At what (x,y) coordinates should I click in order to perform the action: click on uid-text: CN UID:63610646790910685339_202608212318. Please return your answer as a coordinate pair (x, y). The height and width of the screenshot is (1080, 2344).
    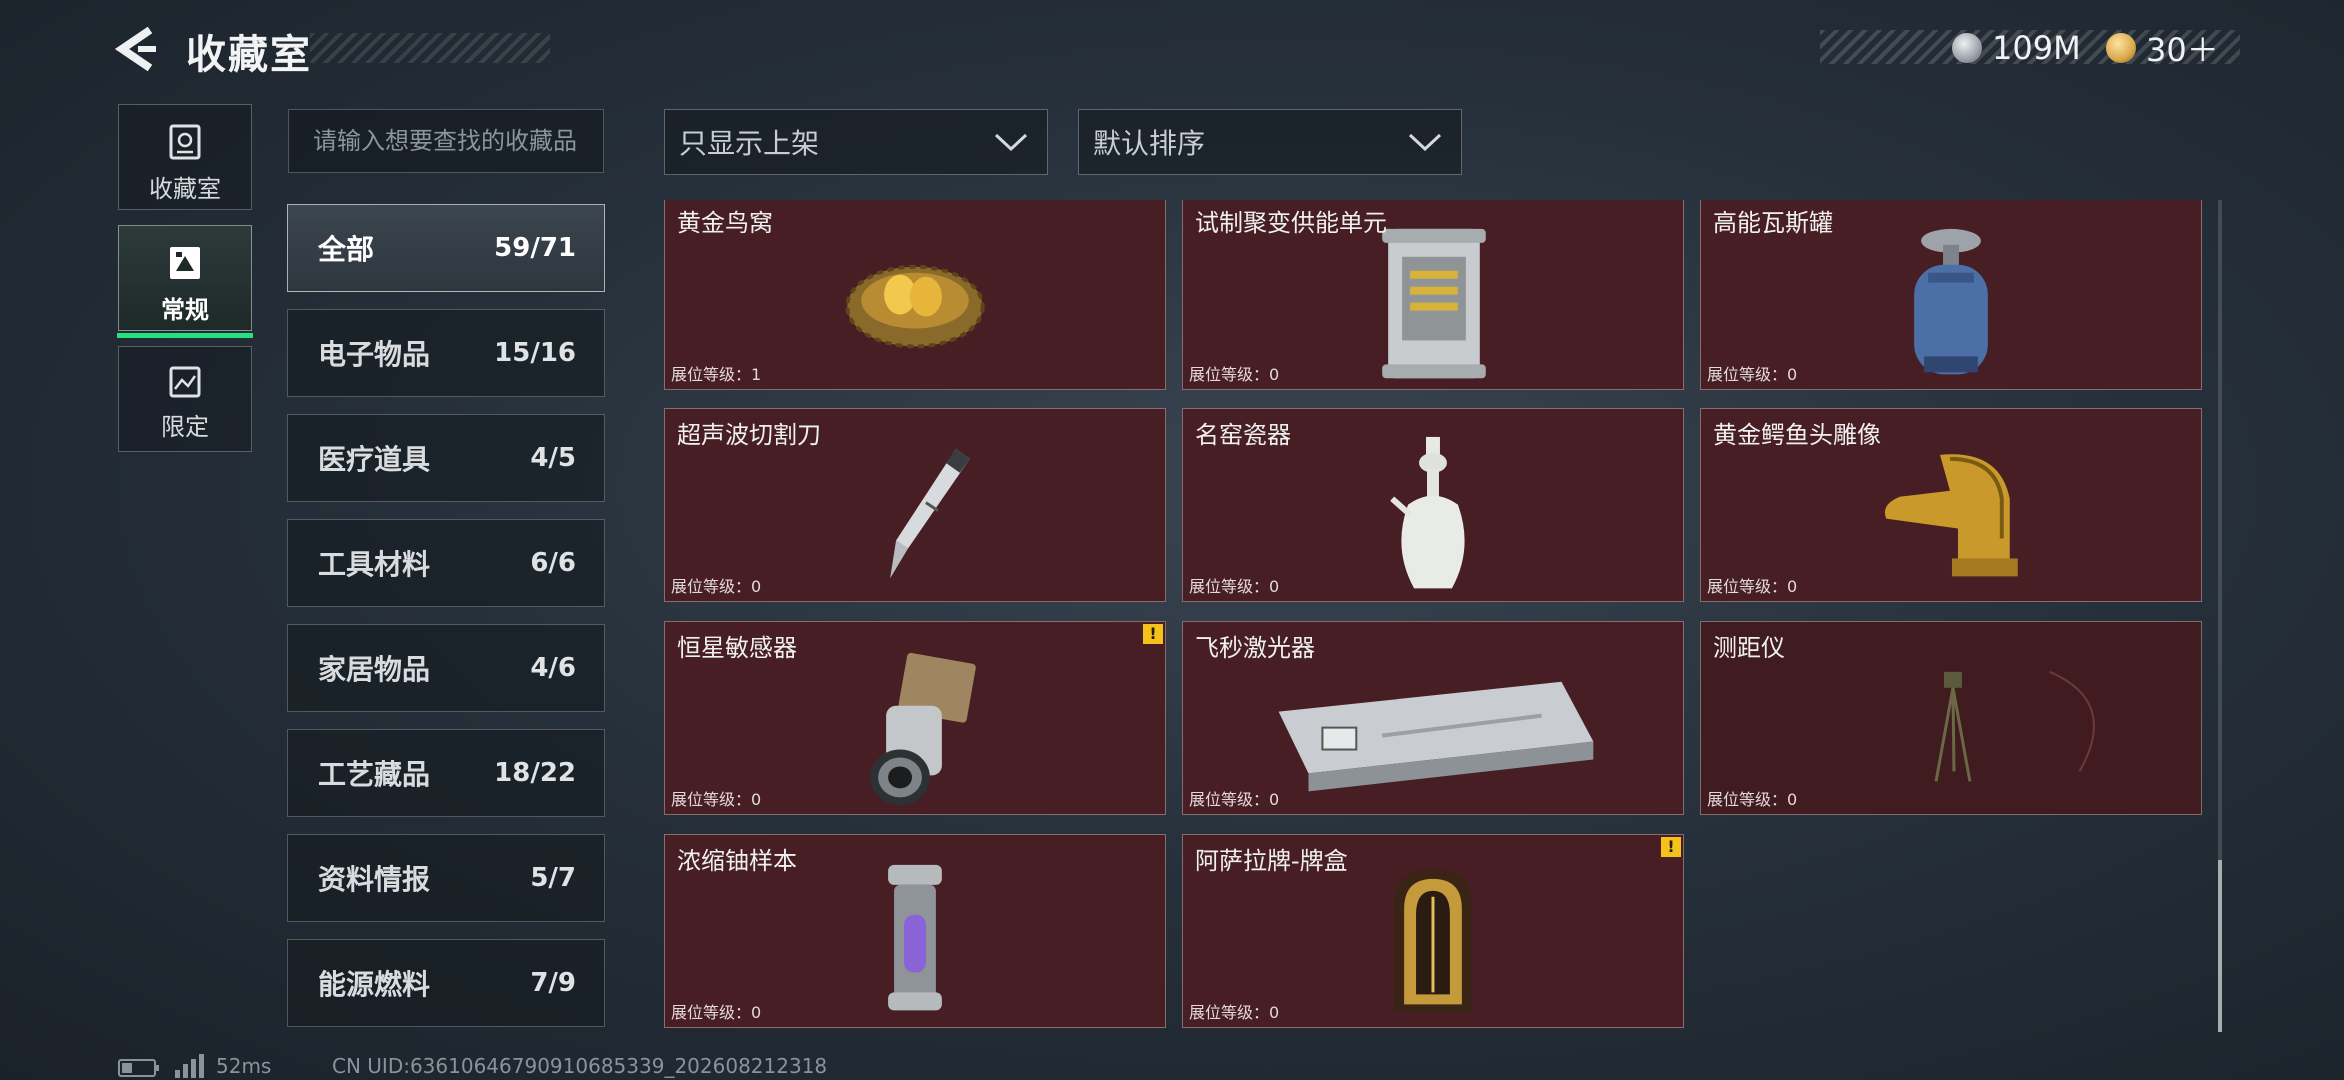
    Looking at the image, I should click on (580, 1066).